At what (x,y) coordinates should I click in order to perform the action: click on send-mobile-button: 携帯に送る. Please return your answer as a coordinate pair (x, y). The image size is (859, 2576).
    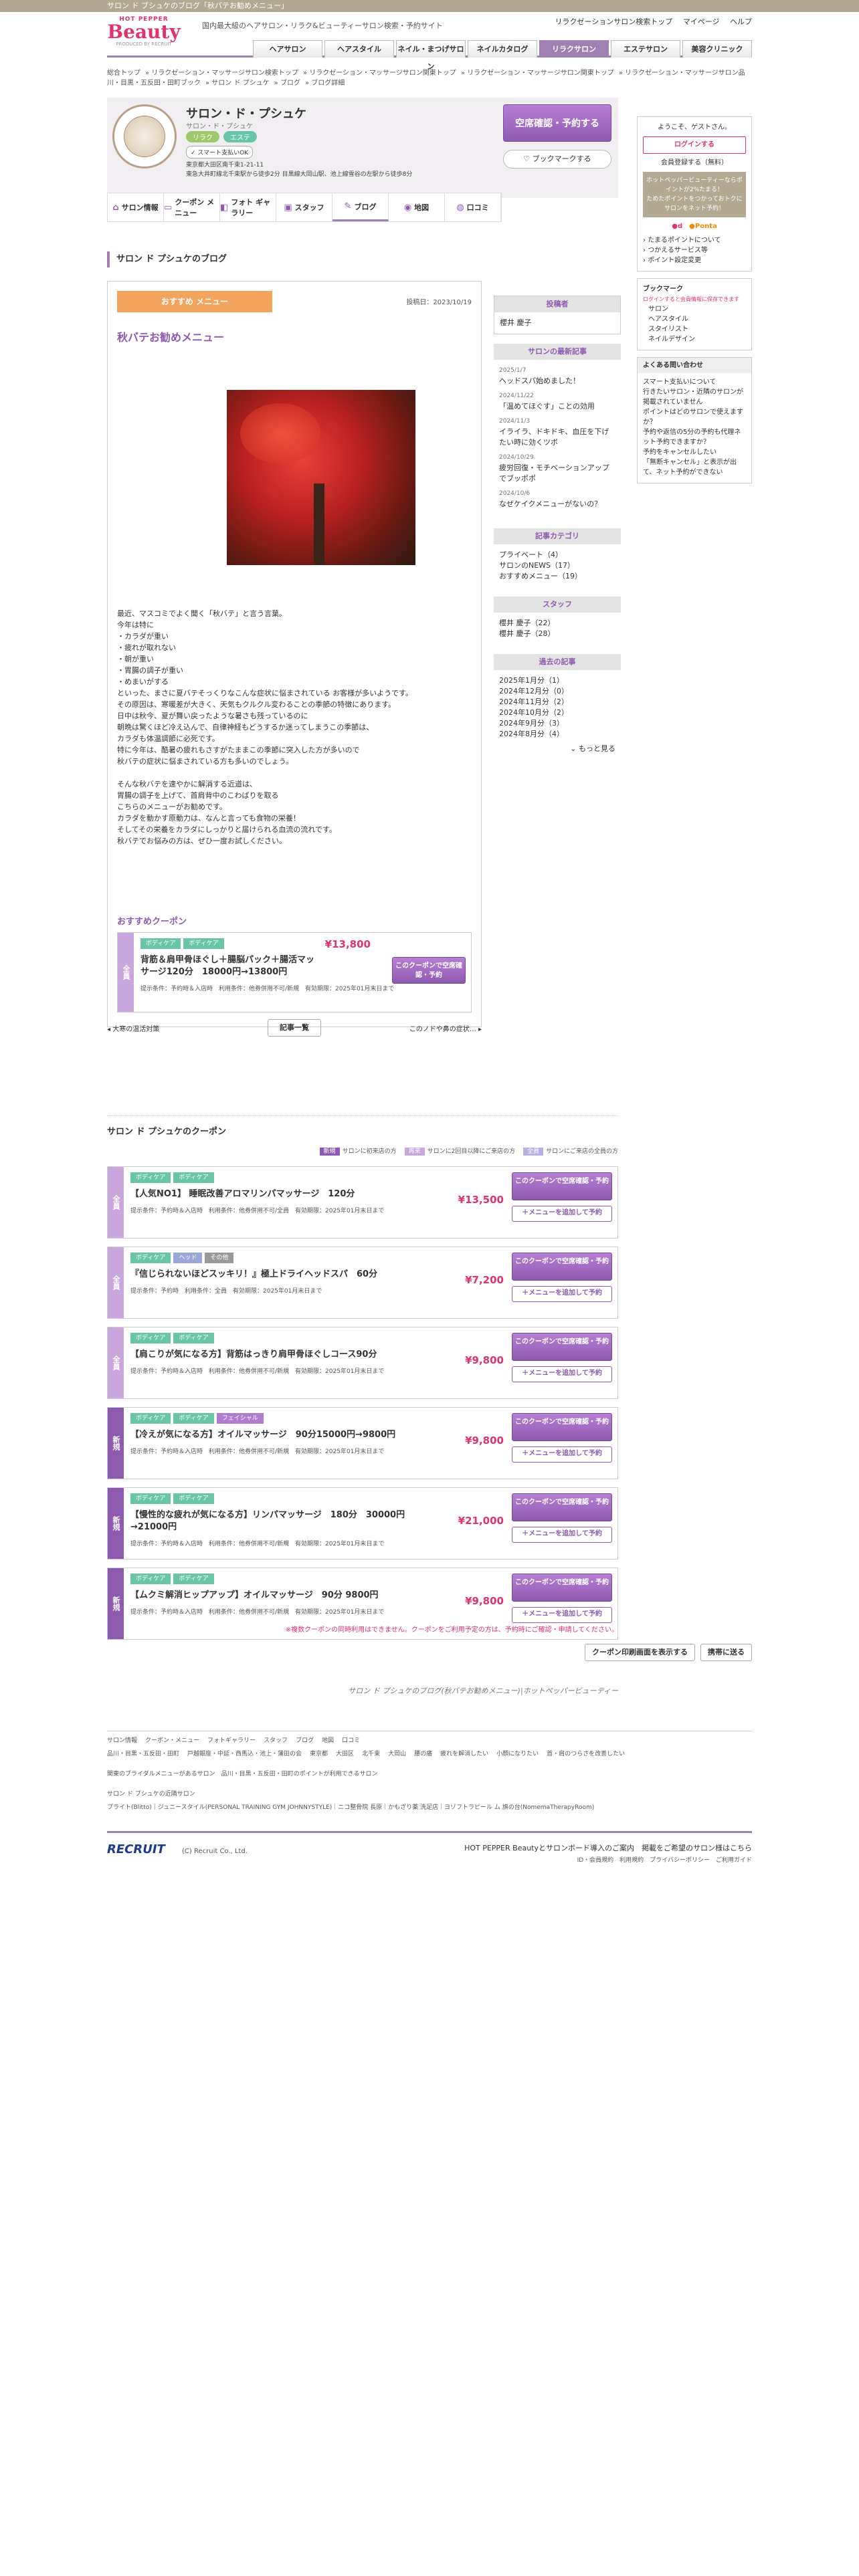
    Looking at the image, I should click on (726, 1653).